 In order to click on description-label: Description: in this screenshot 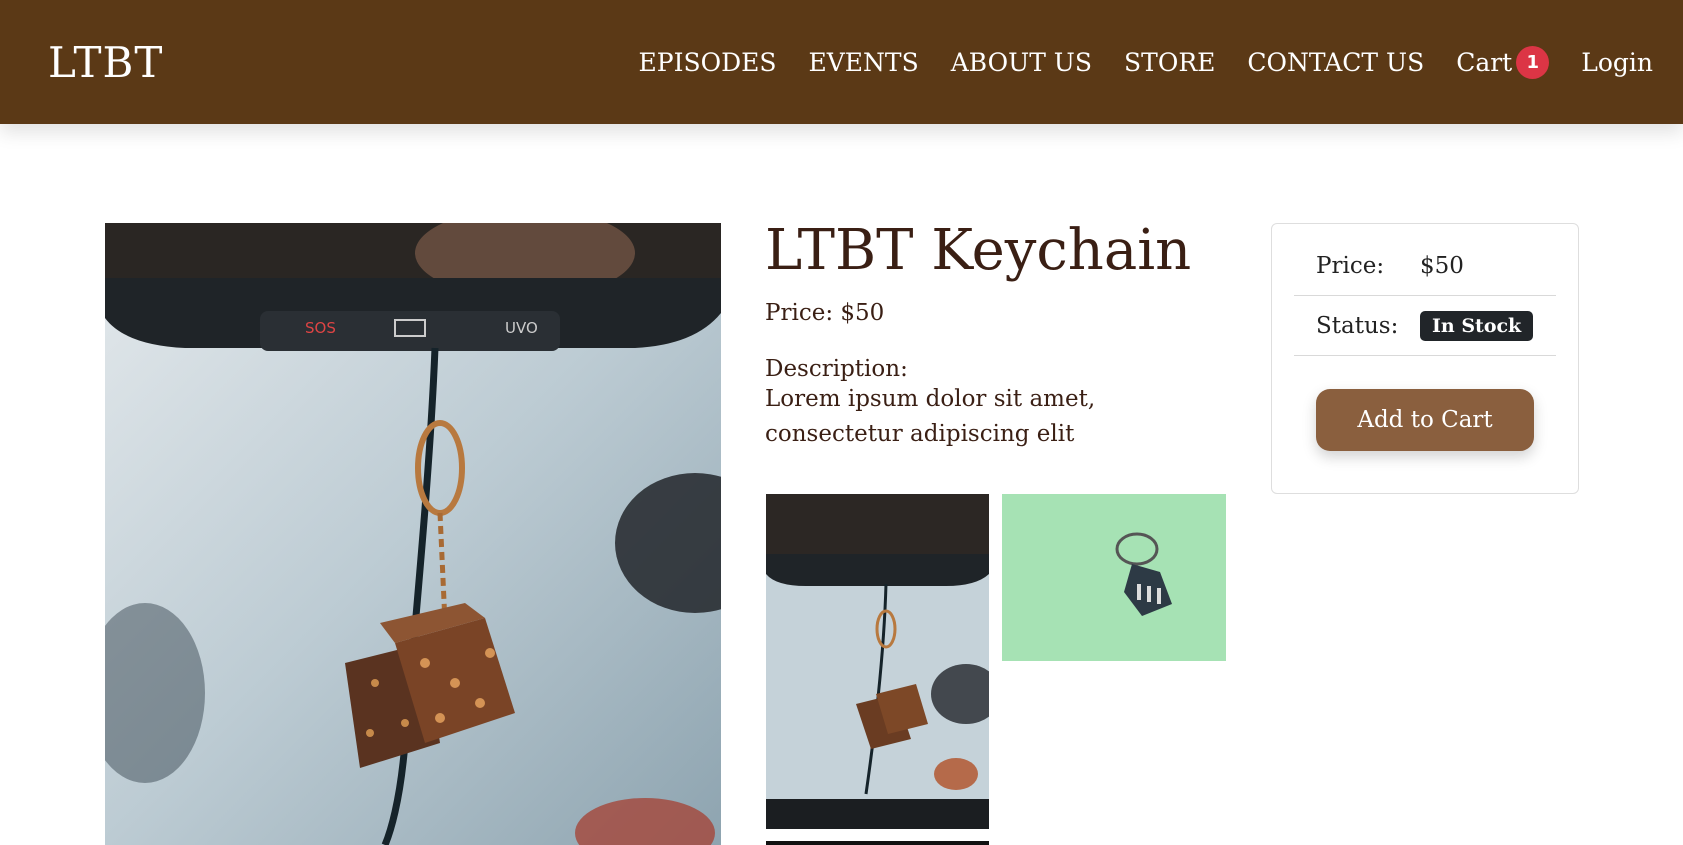, I will do `click(836, 368)`.